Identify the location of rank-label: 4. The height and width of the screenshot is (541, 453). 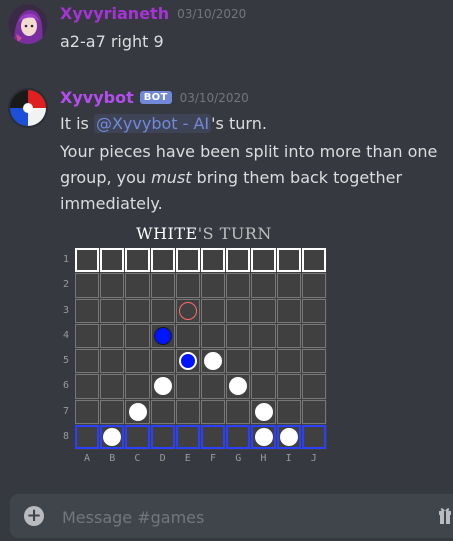
(66, 335).